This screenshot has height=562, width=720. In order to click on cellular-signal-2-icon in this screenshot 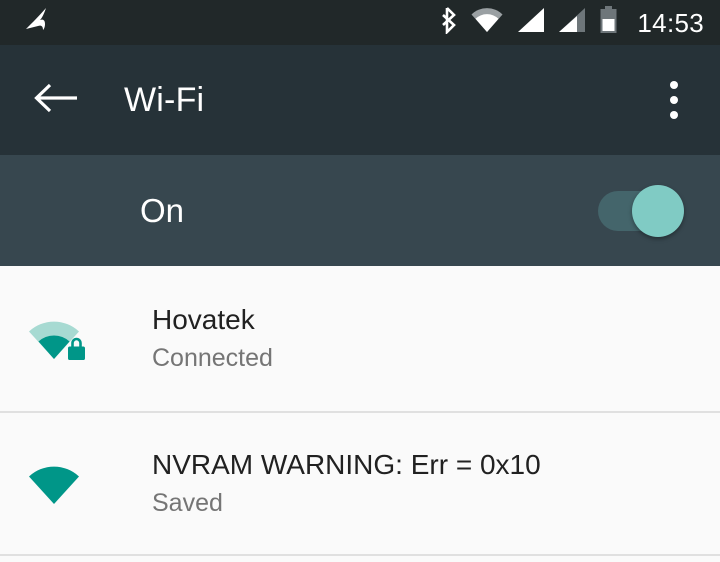, I will do `click(572, 22)`.